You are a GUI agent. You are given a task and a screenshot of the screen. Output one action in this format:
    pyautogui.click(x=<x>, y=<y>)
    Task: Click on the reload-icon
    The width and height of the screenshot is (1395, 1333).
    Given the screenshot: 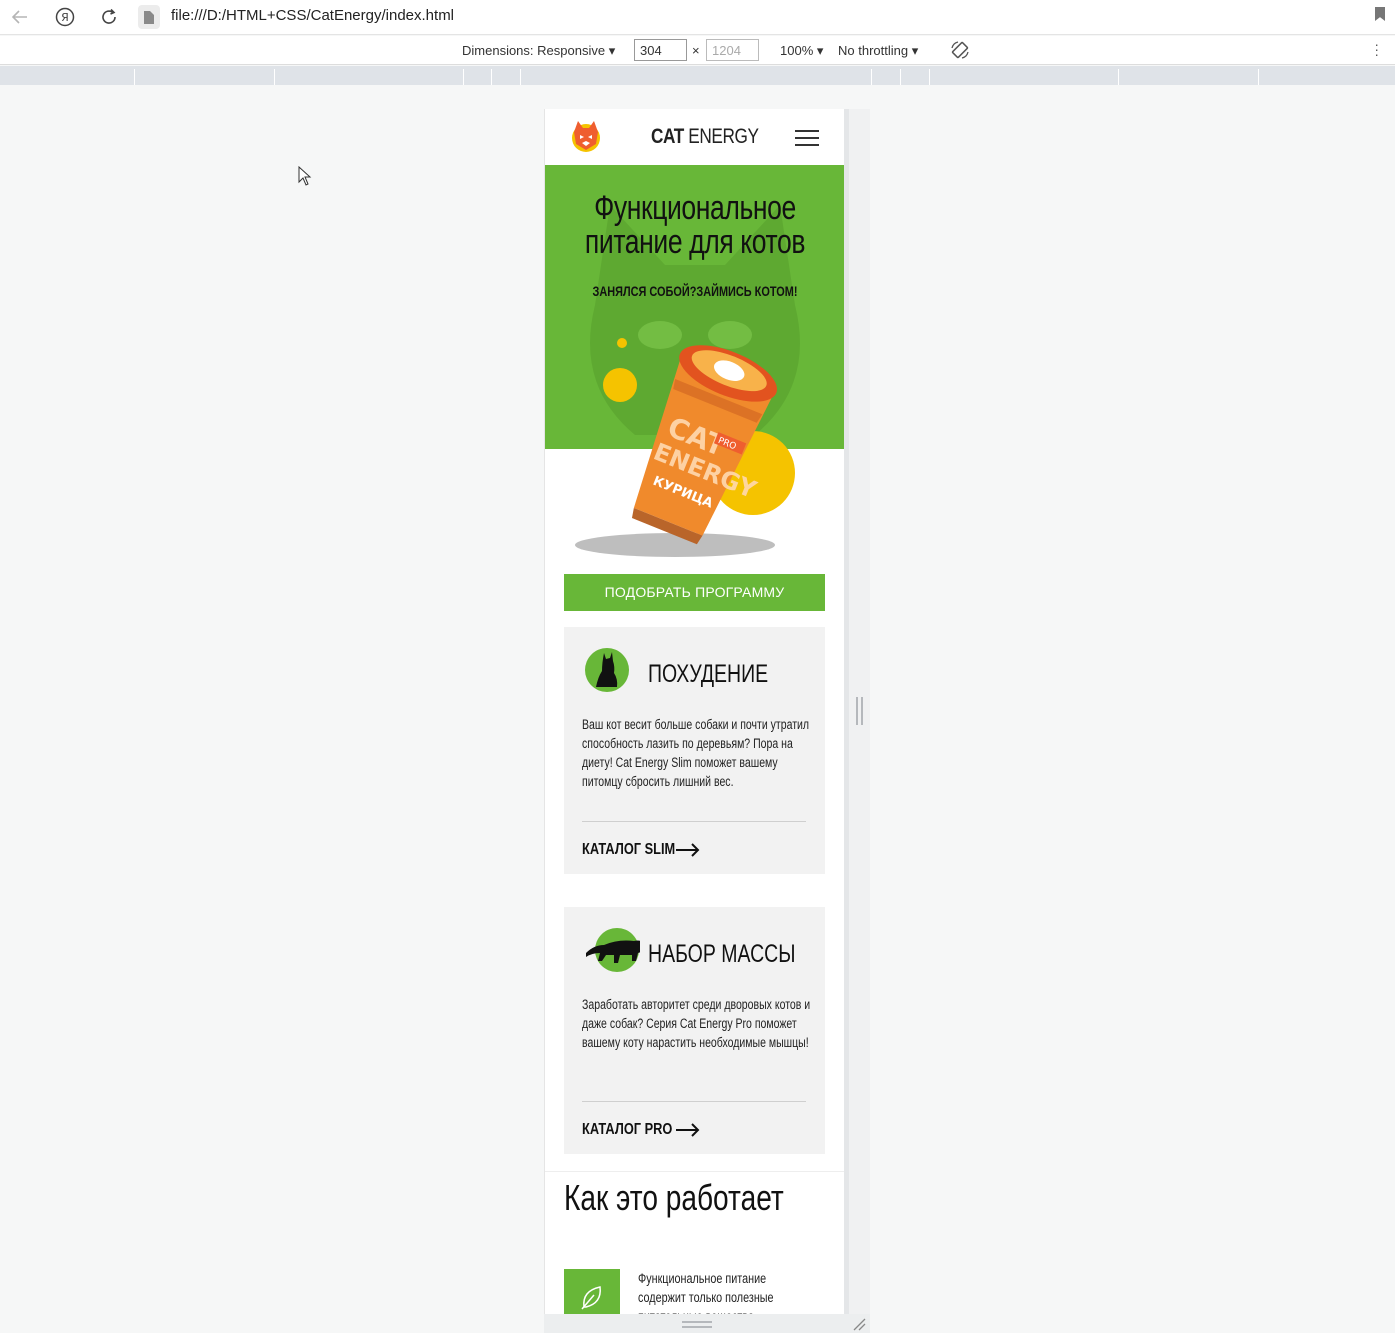 What is the action you would take?
    pyautogui.click(x=109, y=16)
    